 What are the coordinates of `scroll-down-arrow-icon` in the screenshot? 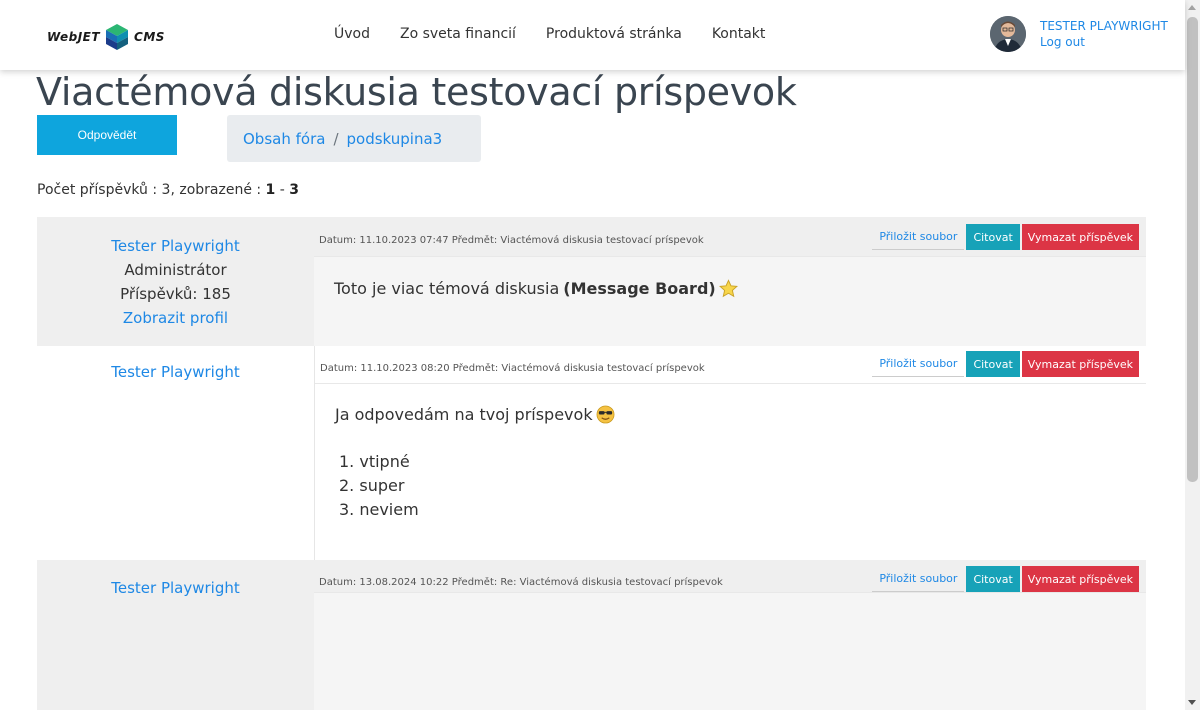 It's located at (1192, 702).